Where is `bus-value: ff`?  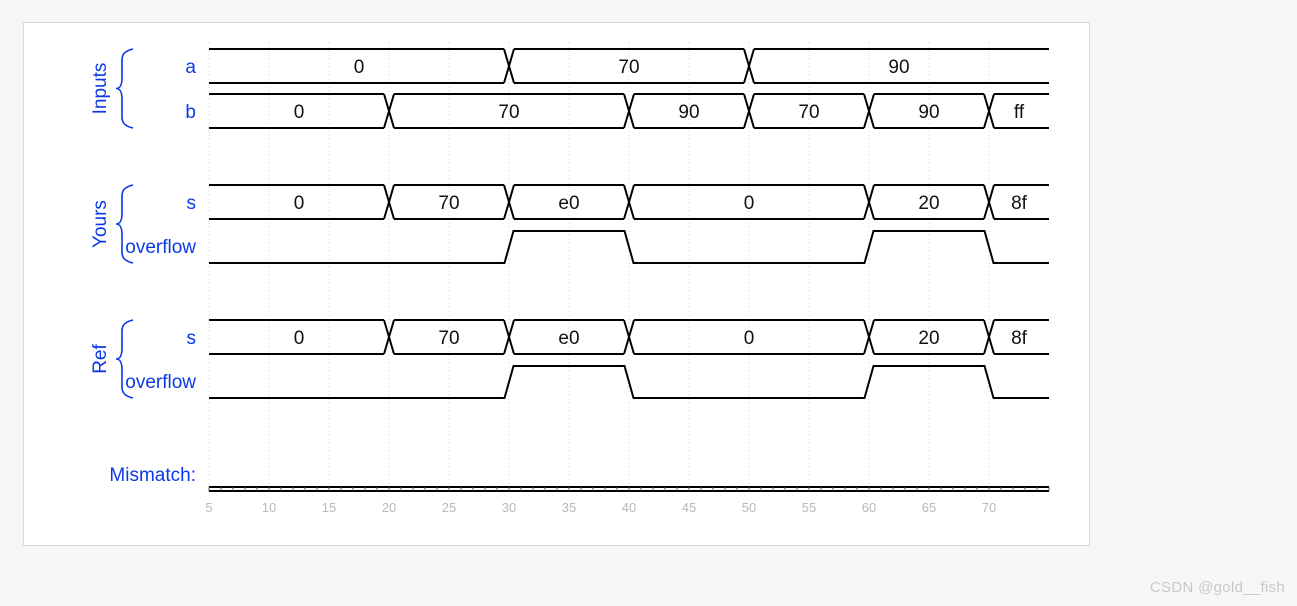 bus-value: ff is located at coordinates (1019, 112).